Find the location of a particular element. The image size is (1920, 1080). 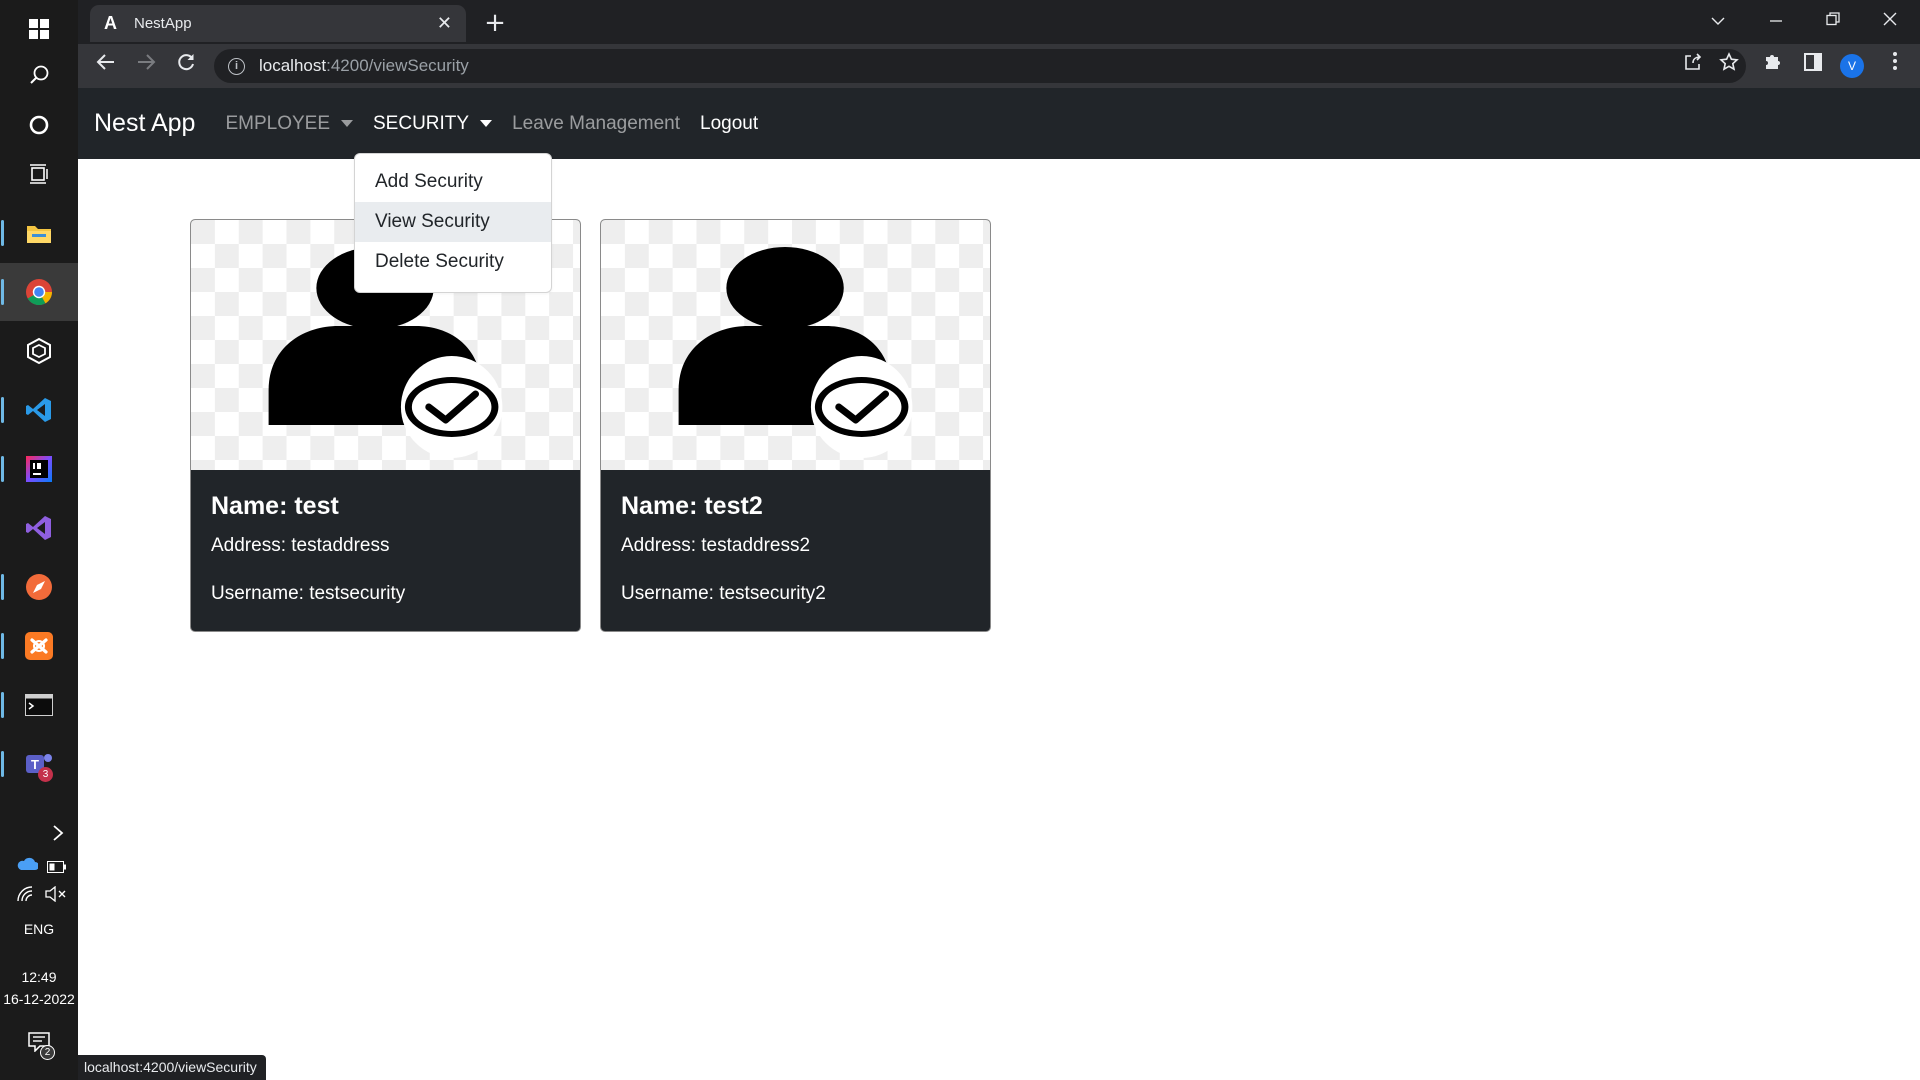

windows-taskbar: T 3 ENG 12:49 16-12-2022 2 is located at coordinates (39, 540).